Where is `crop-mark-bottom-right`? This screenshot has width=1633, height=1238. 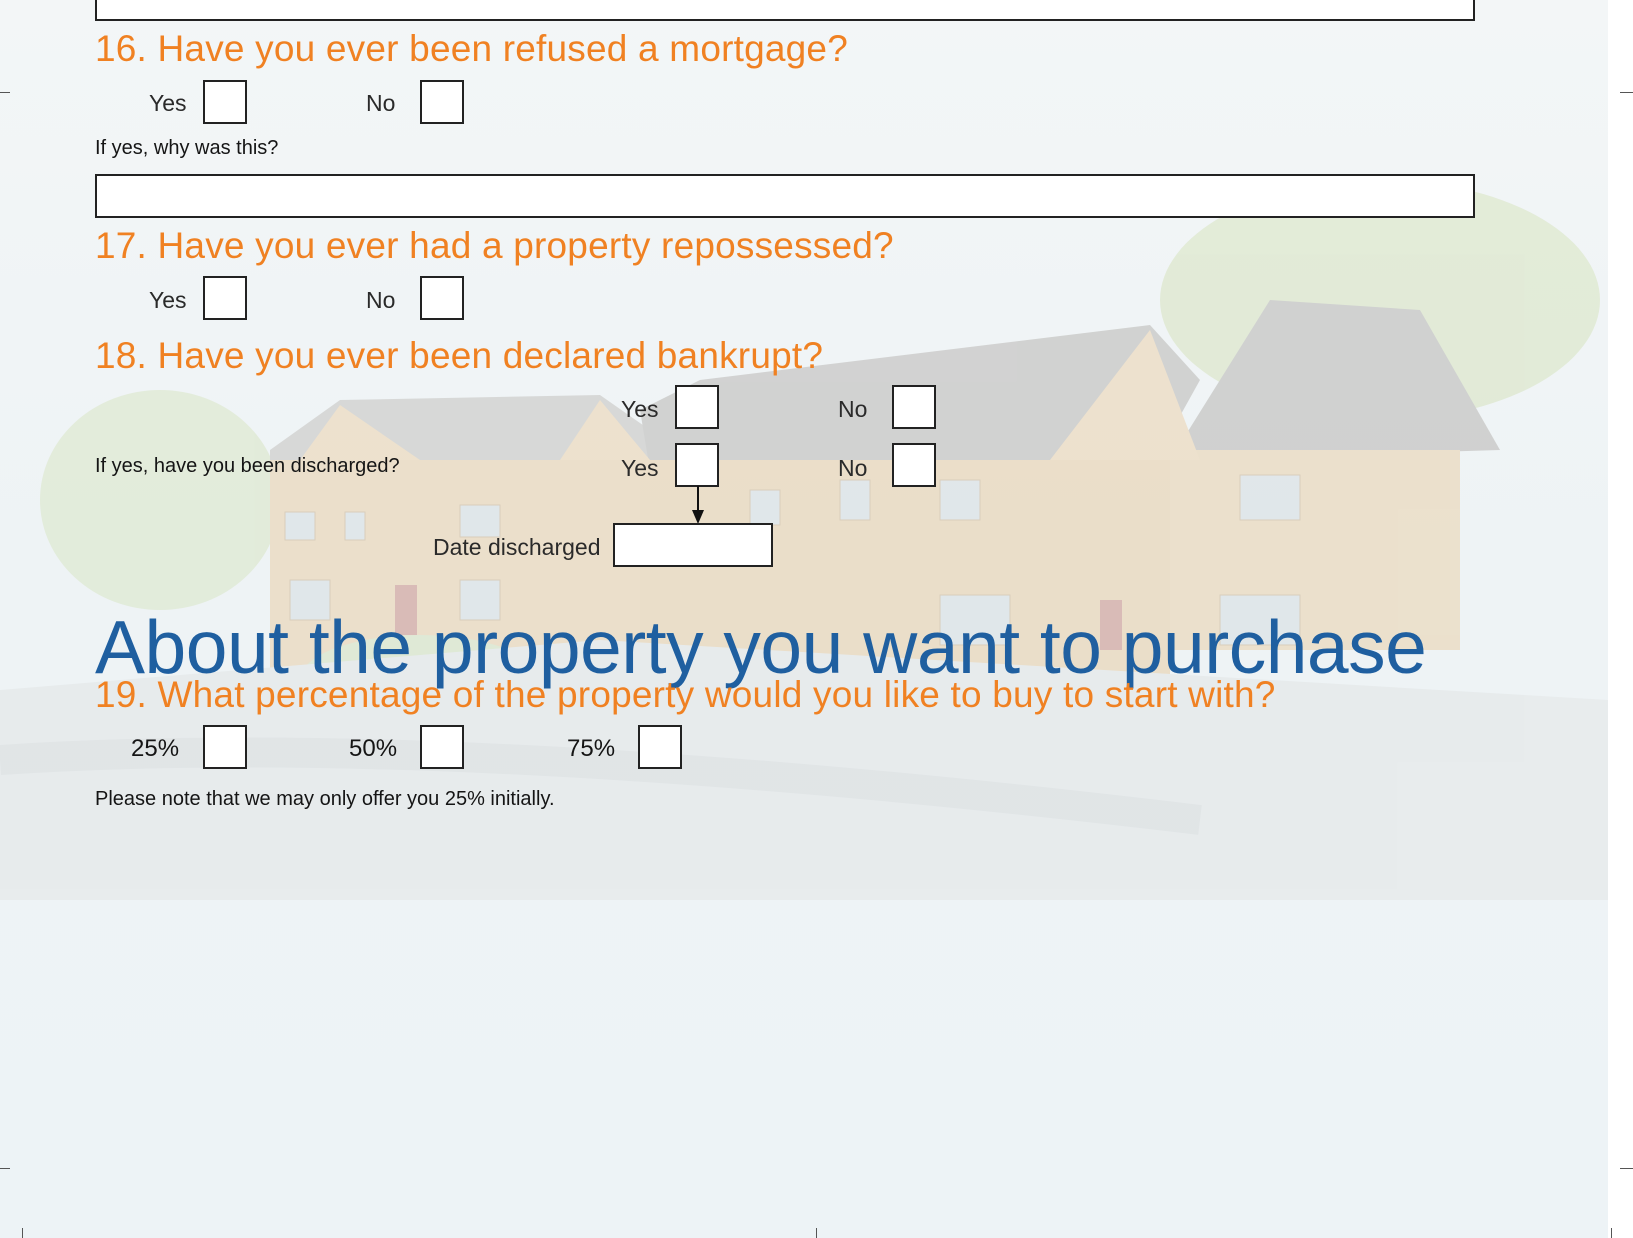 crop-mark-bottom-right is located at coordinates (1611, 1233).